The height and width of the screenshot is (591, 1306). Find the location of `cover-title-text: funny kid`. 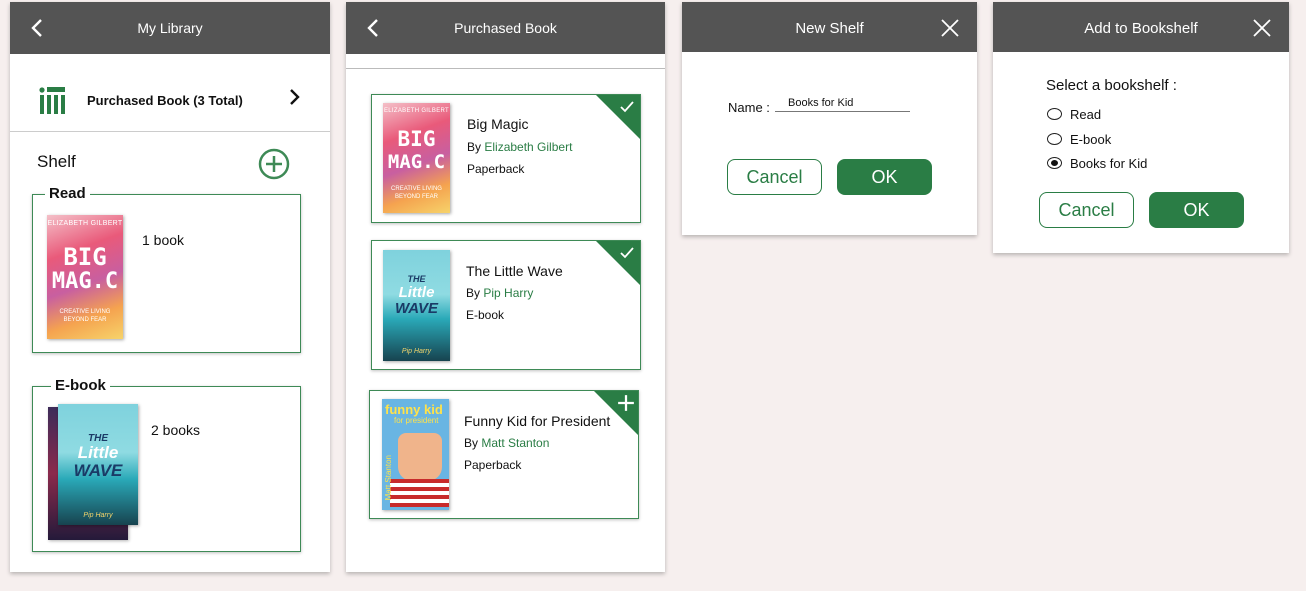

cover-title-text: funny kid is located at coordinates (414, 409).